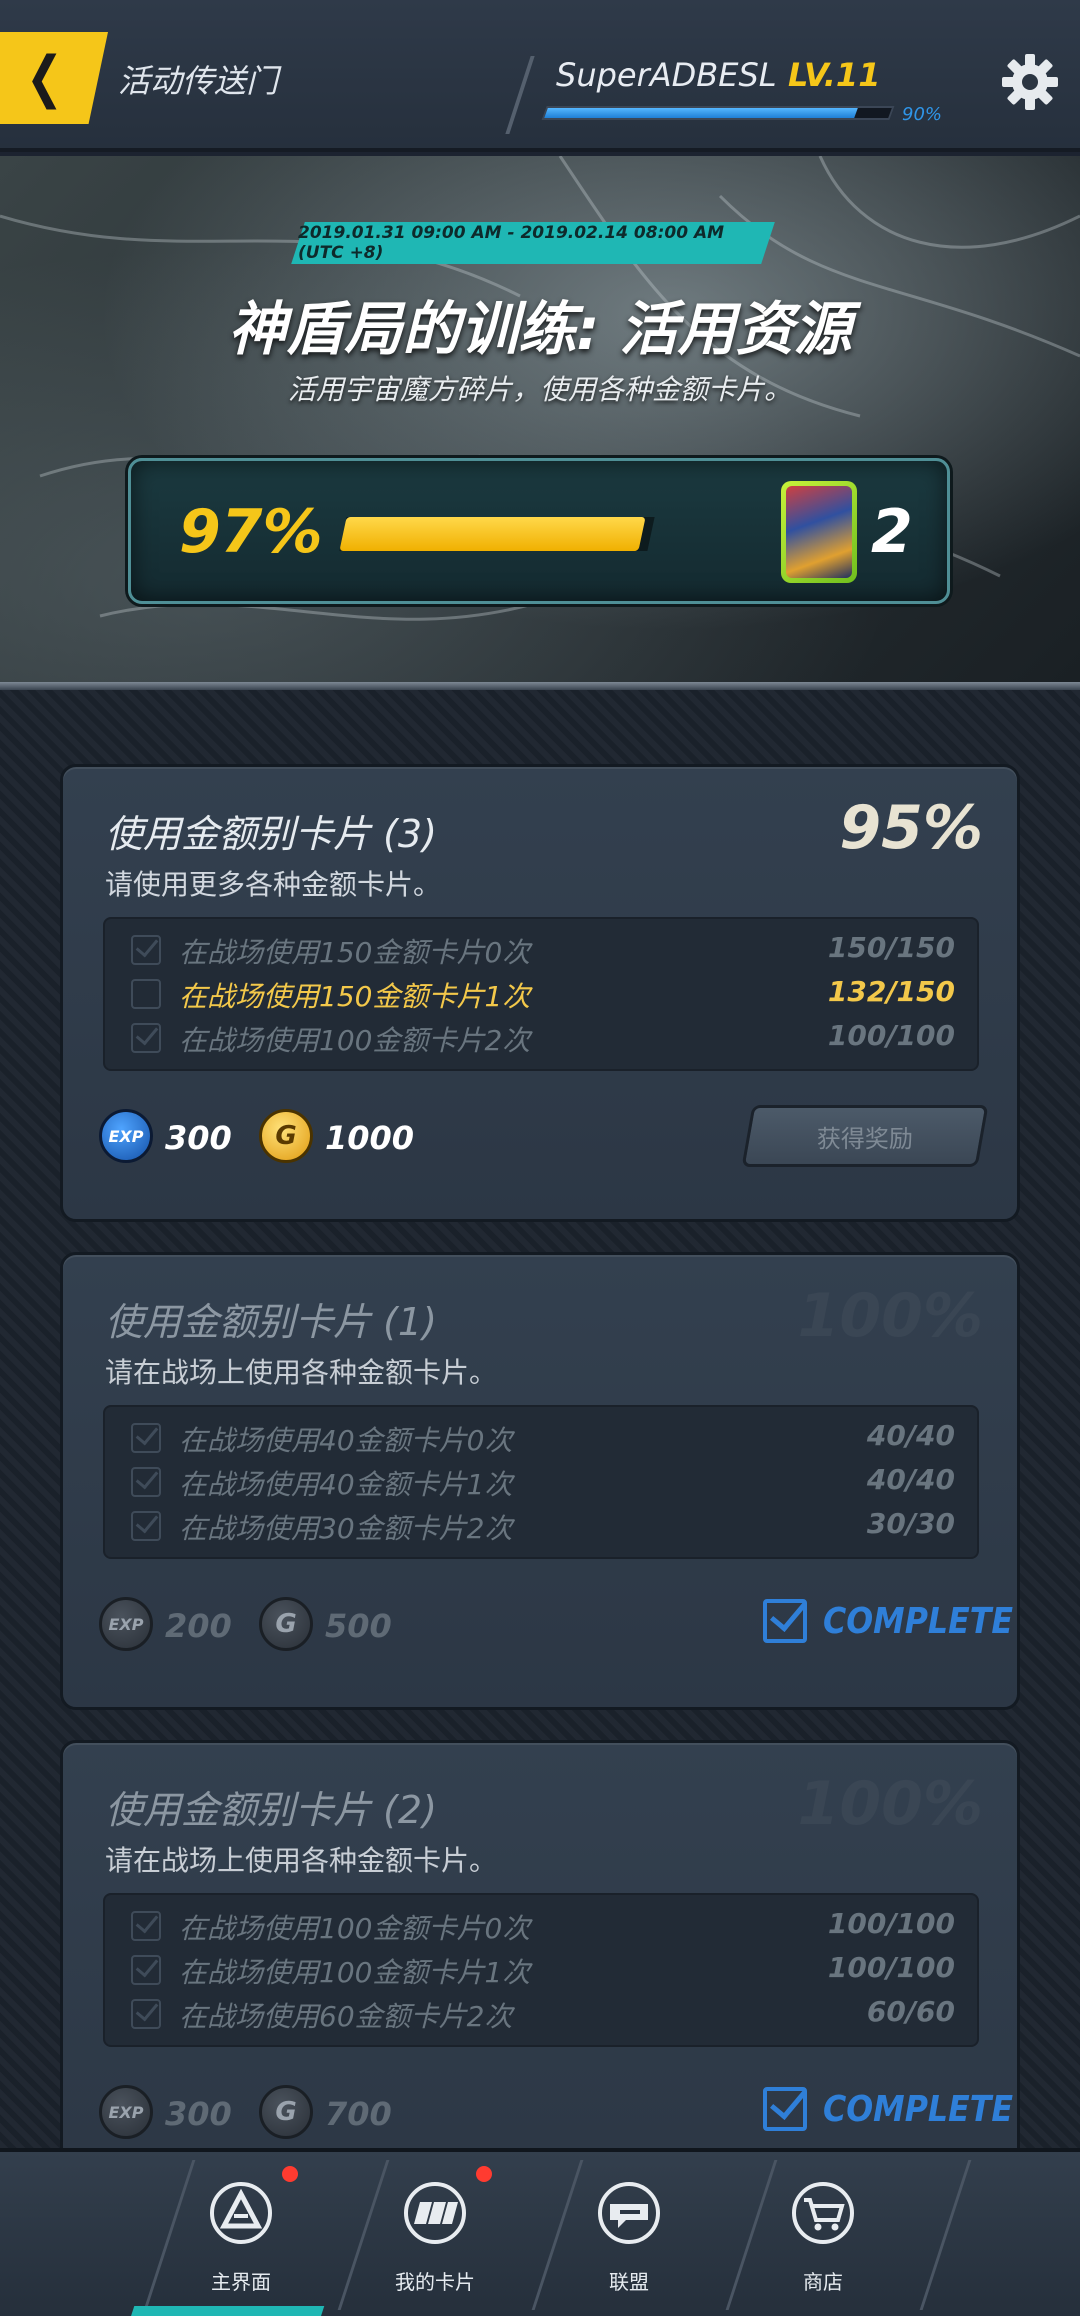  Describe the element at coordinates (666, 75) in the screenshot. I see `username: SuperADBESL` at that location.